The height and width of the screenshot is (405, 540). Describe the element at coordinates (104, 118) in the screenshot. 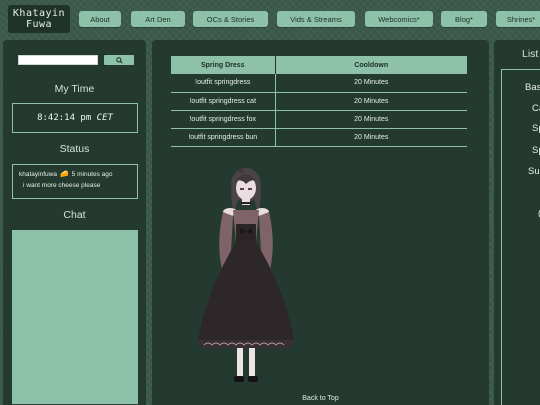

I see `clock-timezone: CET` at that location.